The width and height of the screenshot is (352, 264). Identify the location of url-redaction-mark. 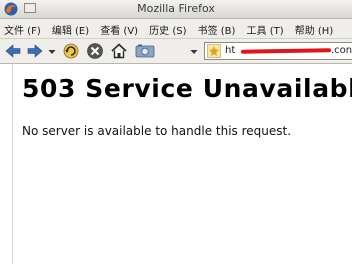
(286, 51).